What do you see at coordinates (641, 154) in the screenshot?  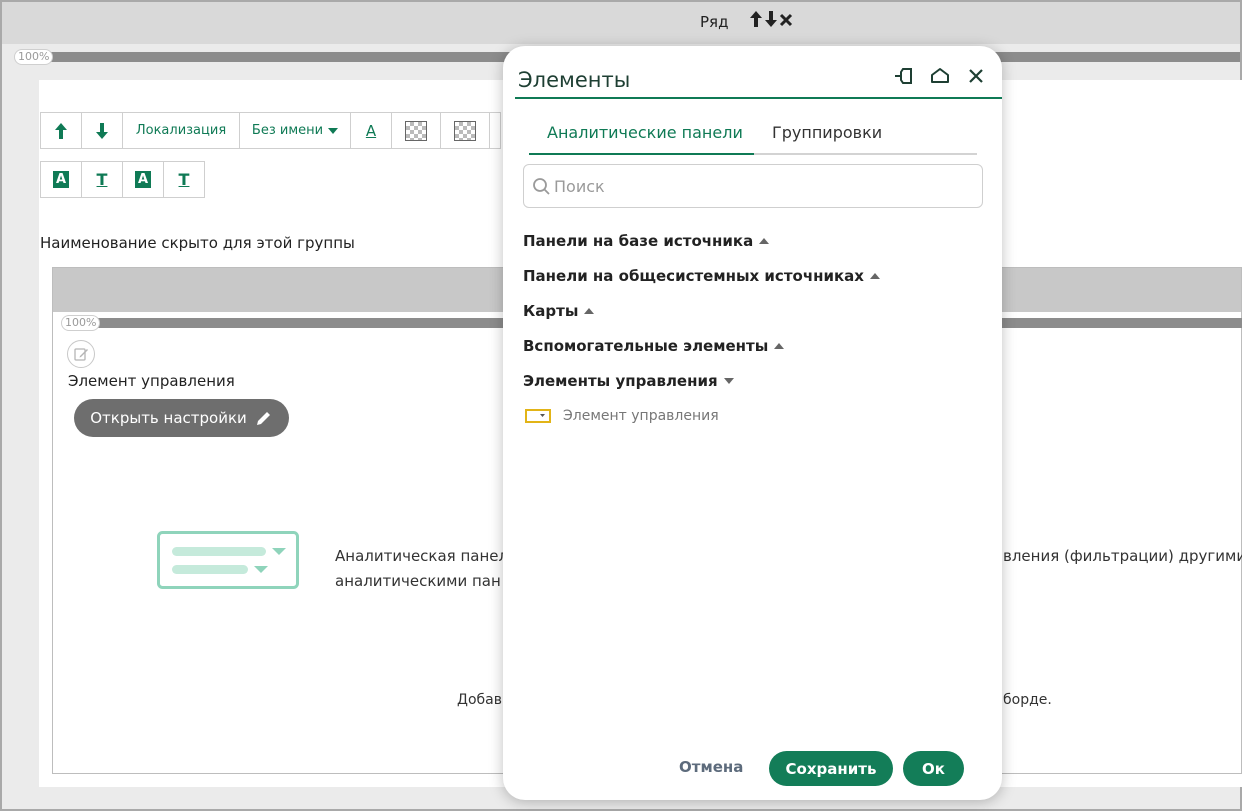 I see `active-tab-indicator` at bounding box center [641, 154].